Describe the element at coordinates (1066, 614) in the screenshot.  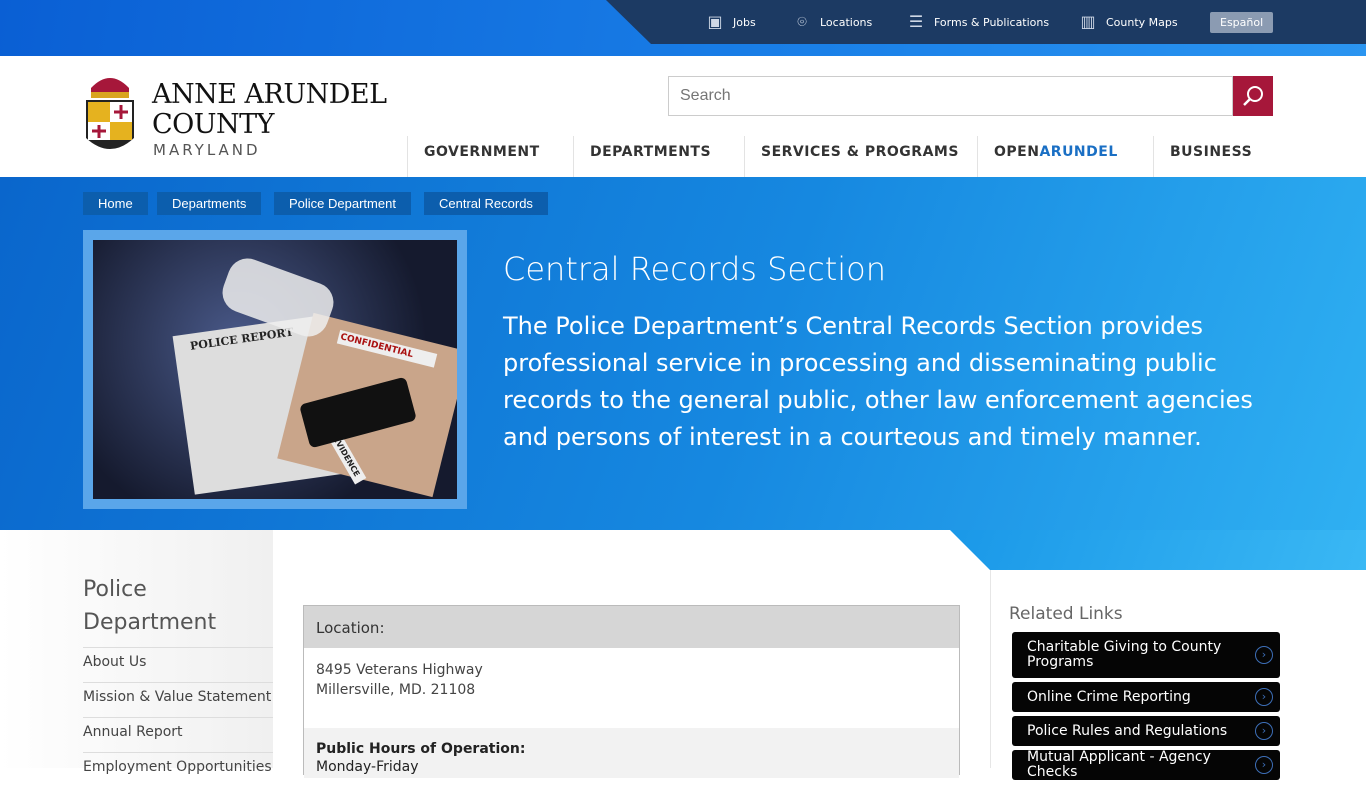
I see `related-links-title: Related Links` at that location.